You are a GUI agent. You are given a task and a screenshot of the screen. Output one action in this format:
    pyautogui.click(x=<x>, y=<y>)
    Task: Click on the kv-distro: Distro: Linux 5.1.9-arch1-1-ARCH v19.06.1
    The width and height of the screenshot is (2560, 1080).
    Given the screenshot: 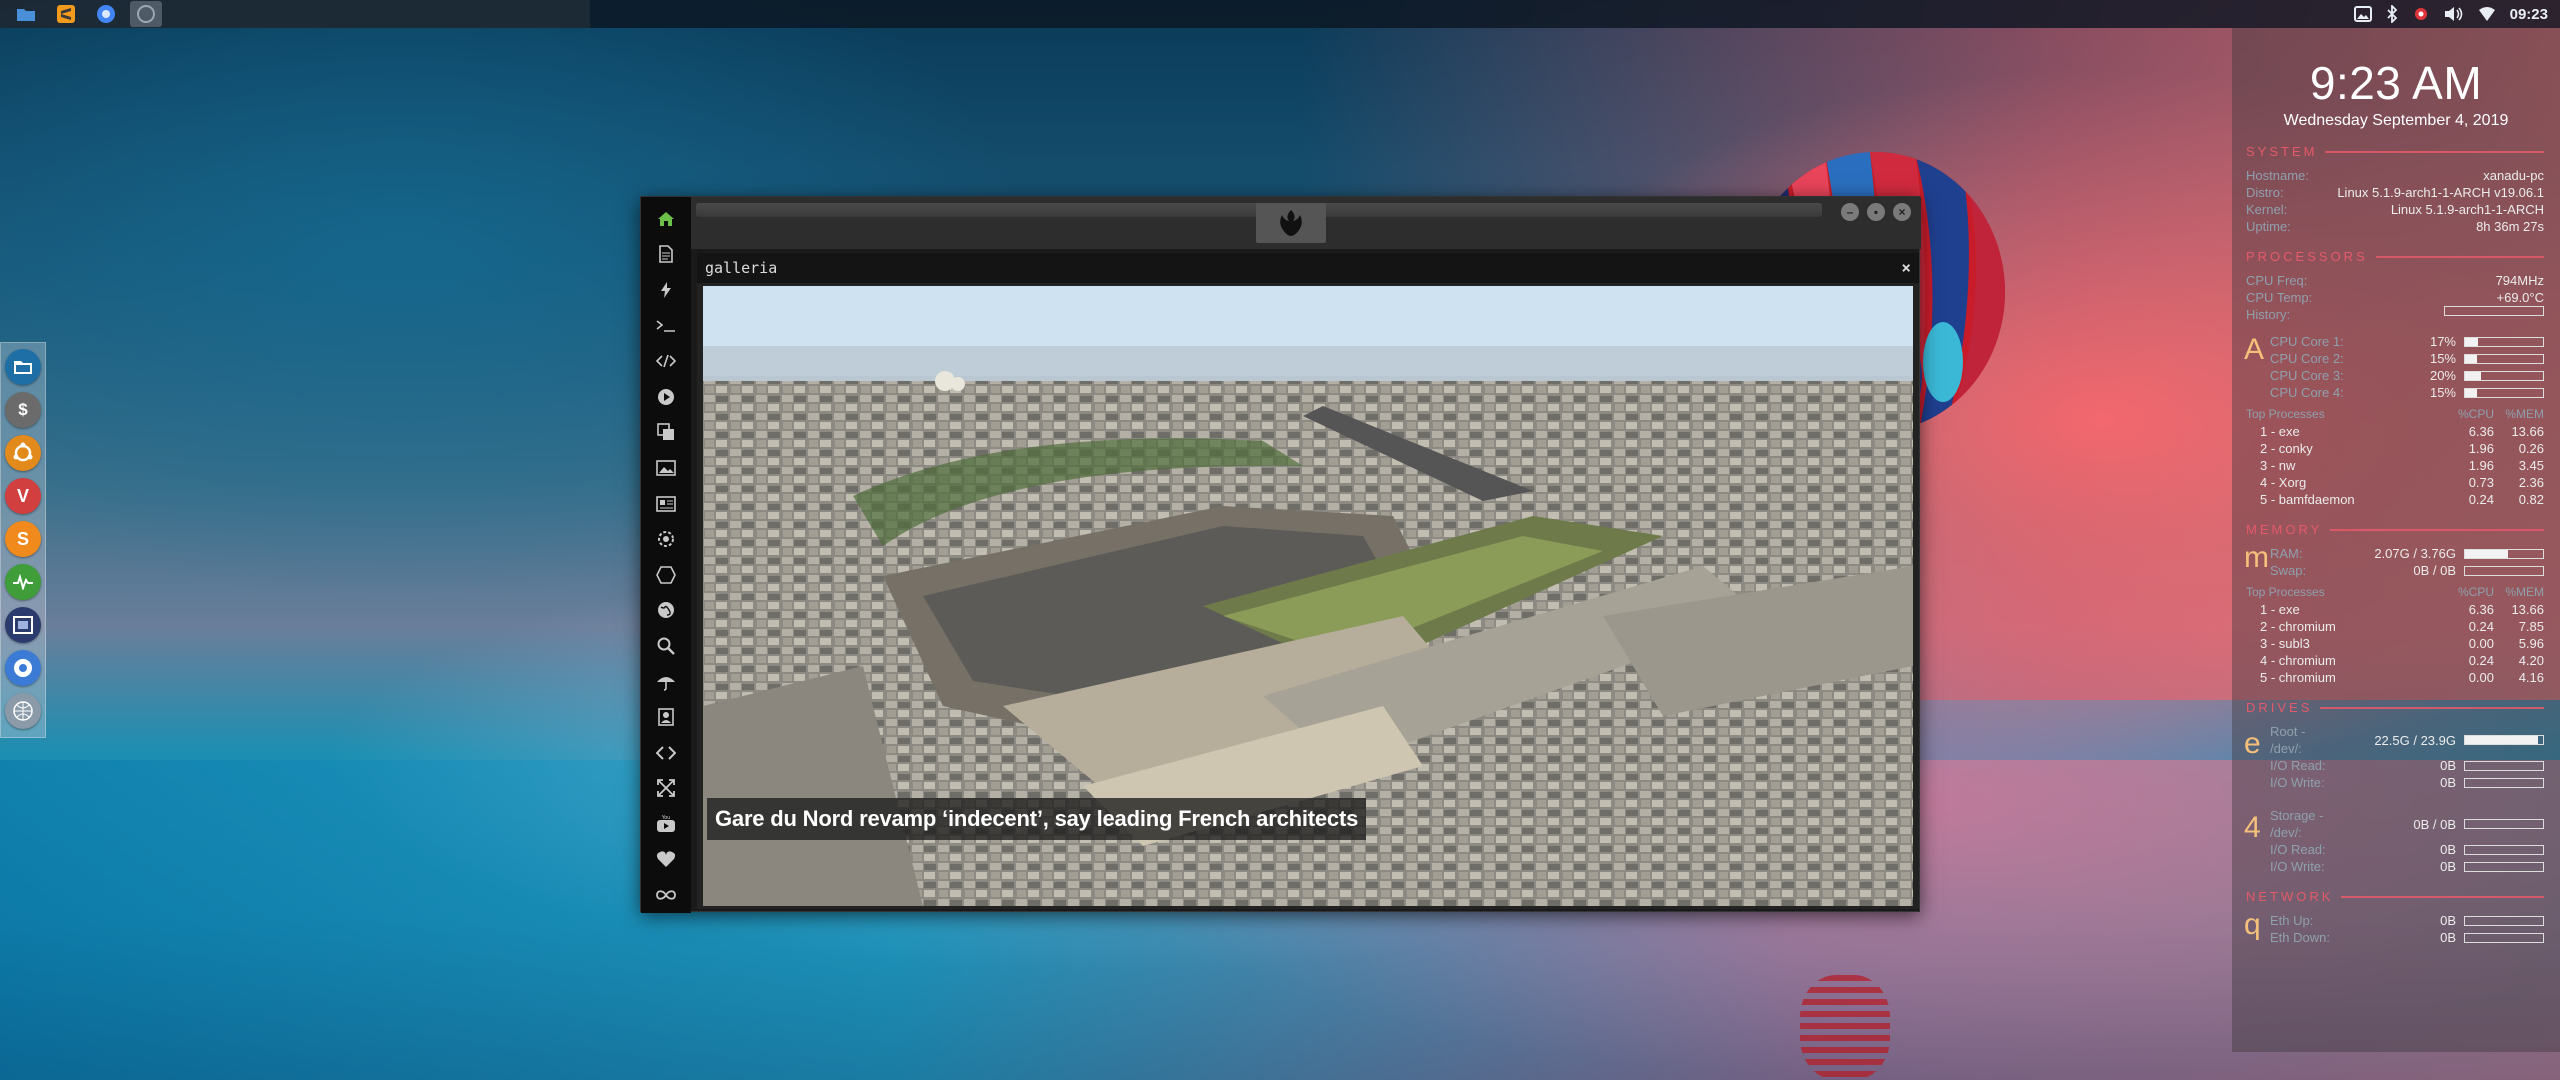 What is the action you would take?
    pyautogui.click(x=2395, y=192)
    